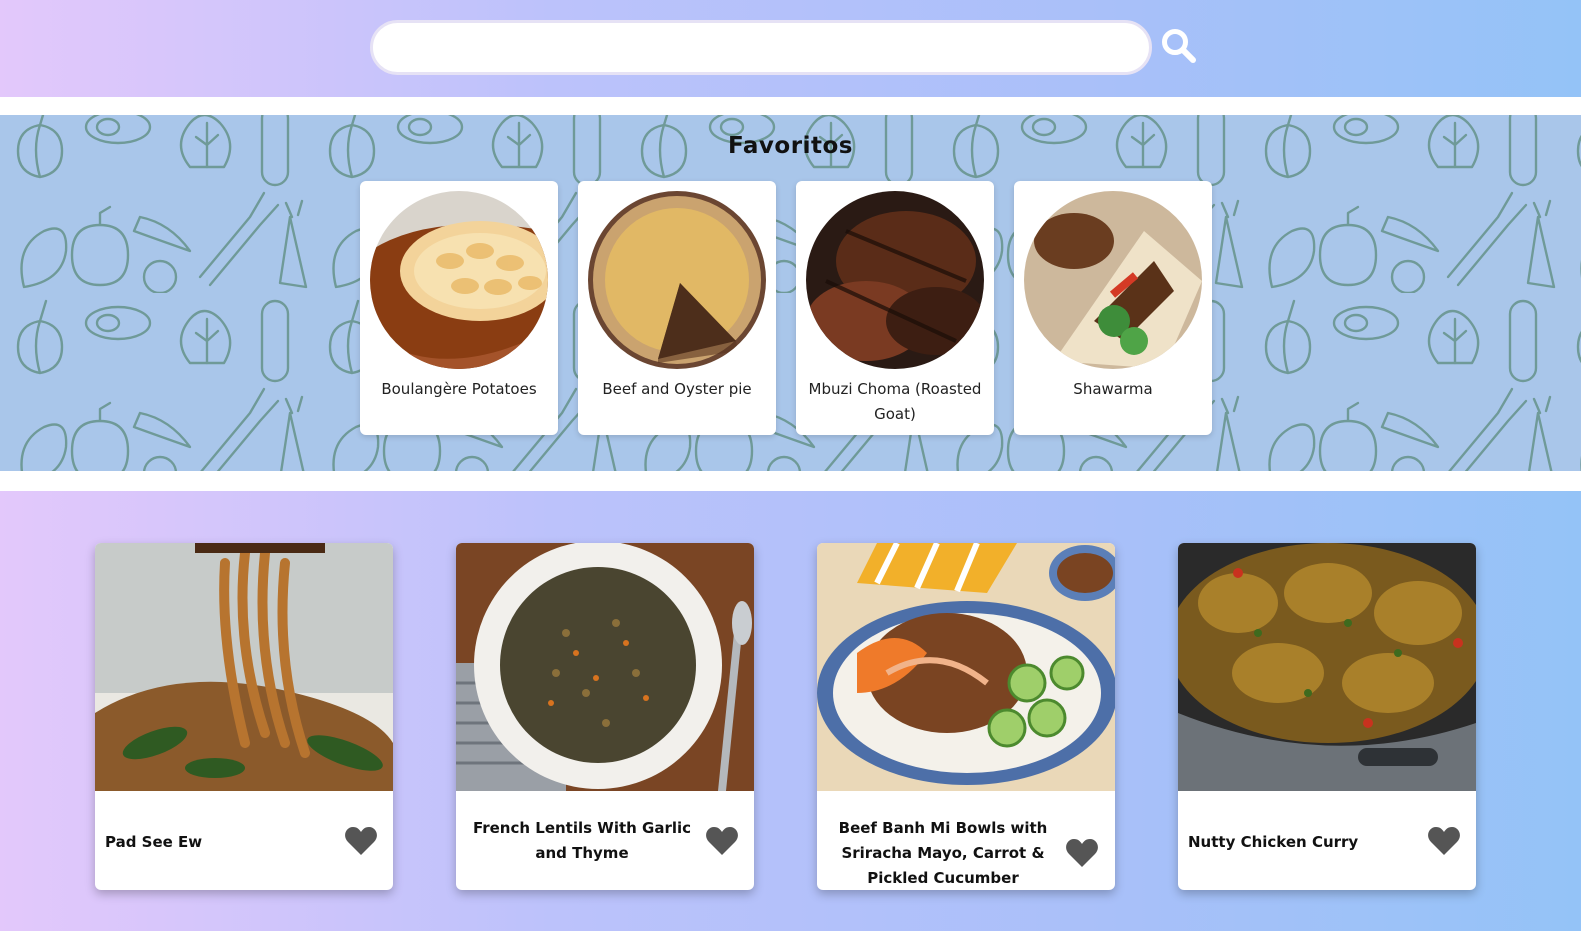 The image size is (1581, 931). What do you see at coordinates (582, 840) in the screenshot?
I see `recipe-title: French Lentils With Garlic and Thyme` at bounding box center [582, 840].